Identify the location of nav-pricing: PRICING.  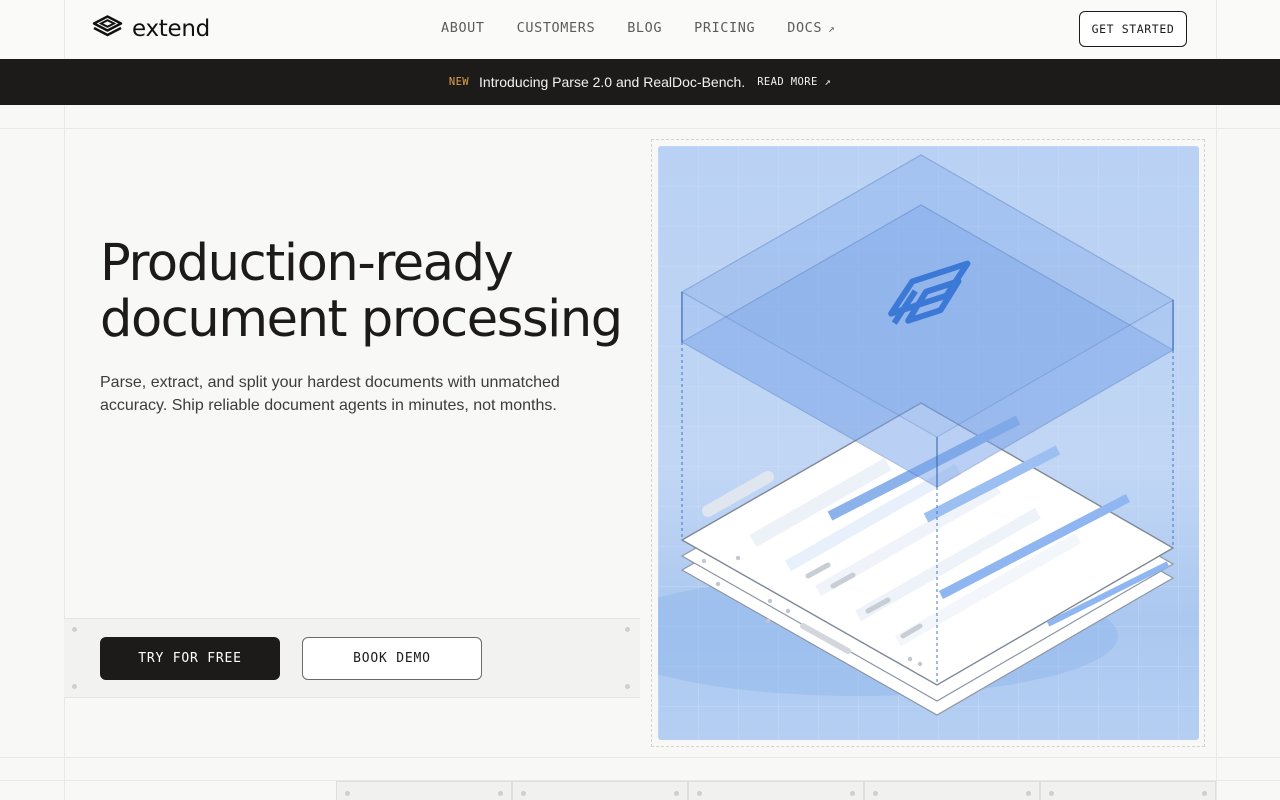
(724, 28).